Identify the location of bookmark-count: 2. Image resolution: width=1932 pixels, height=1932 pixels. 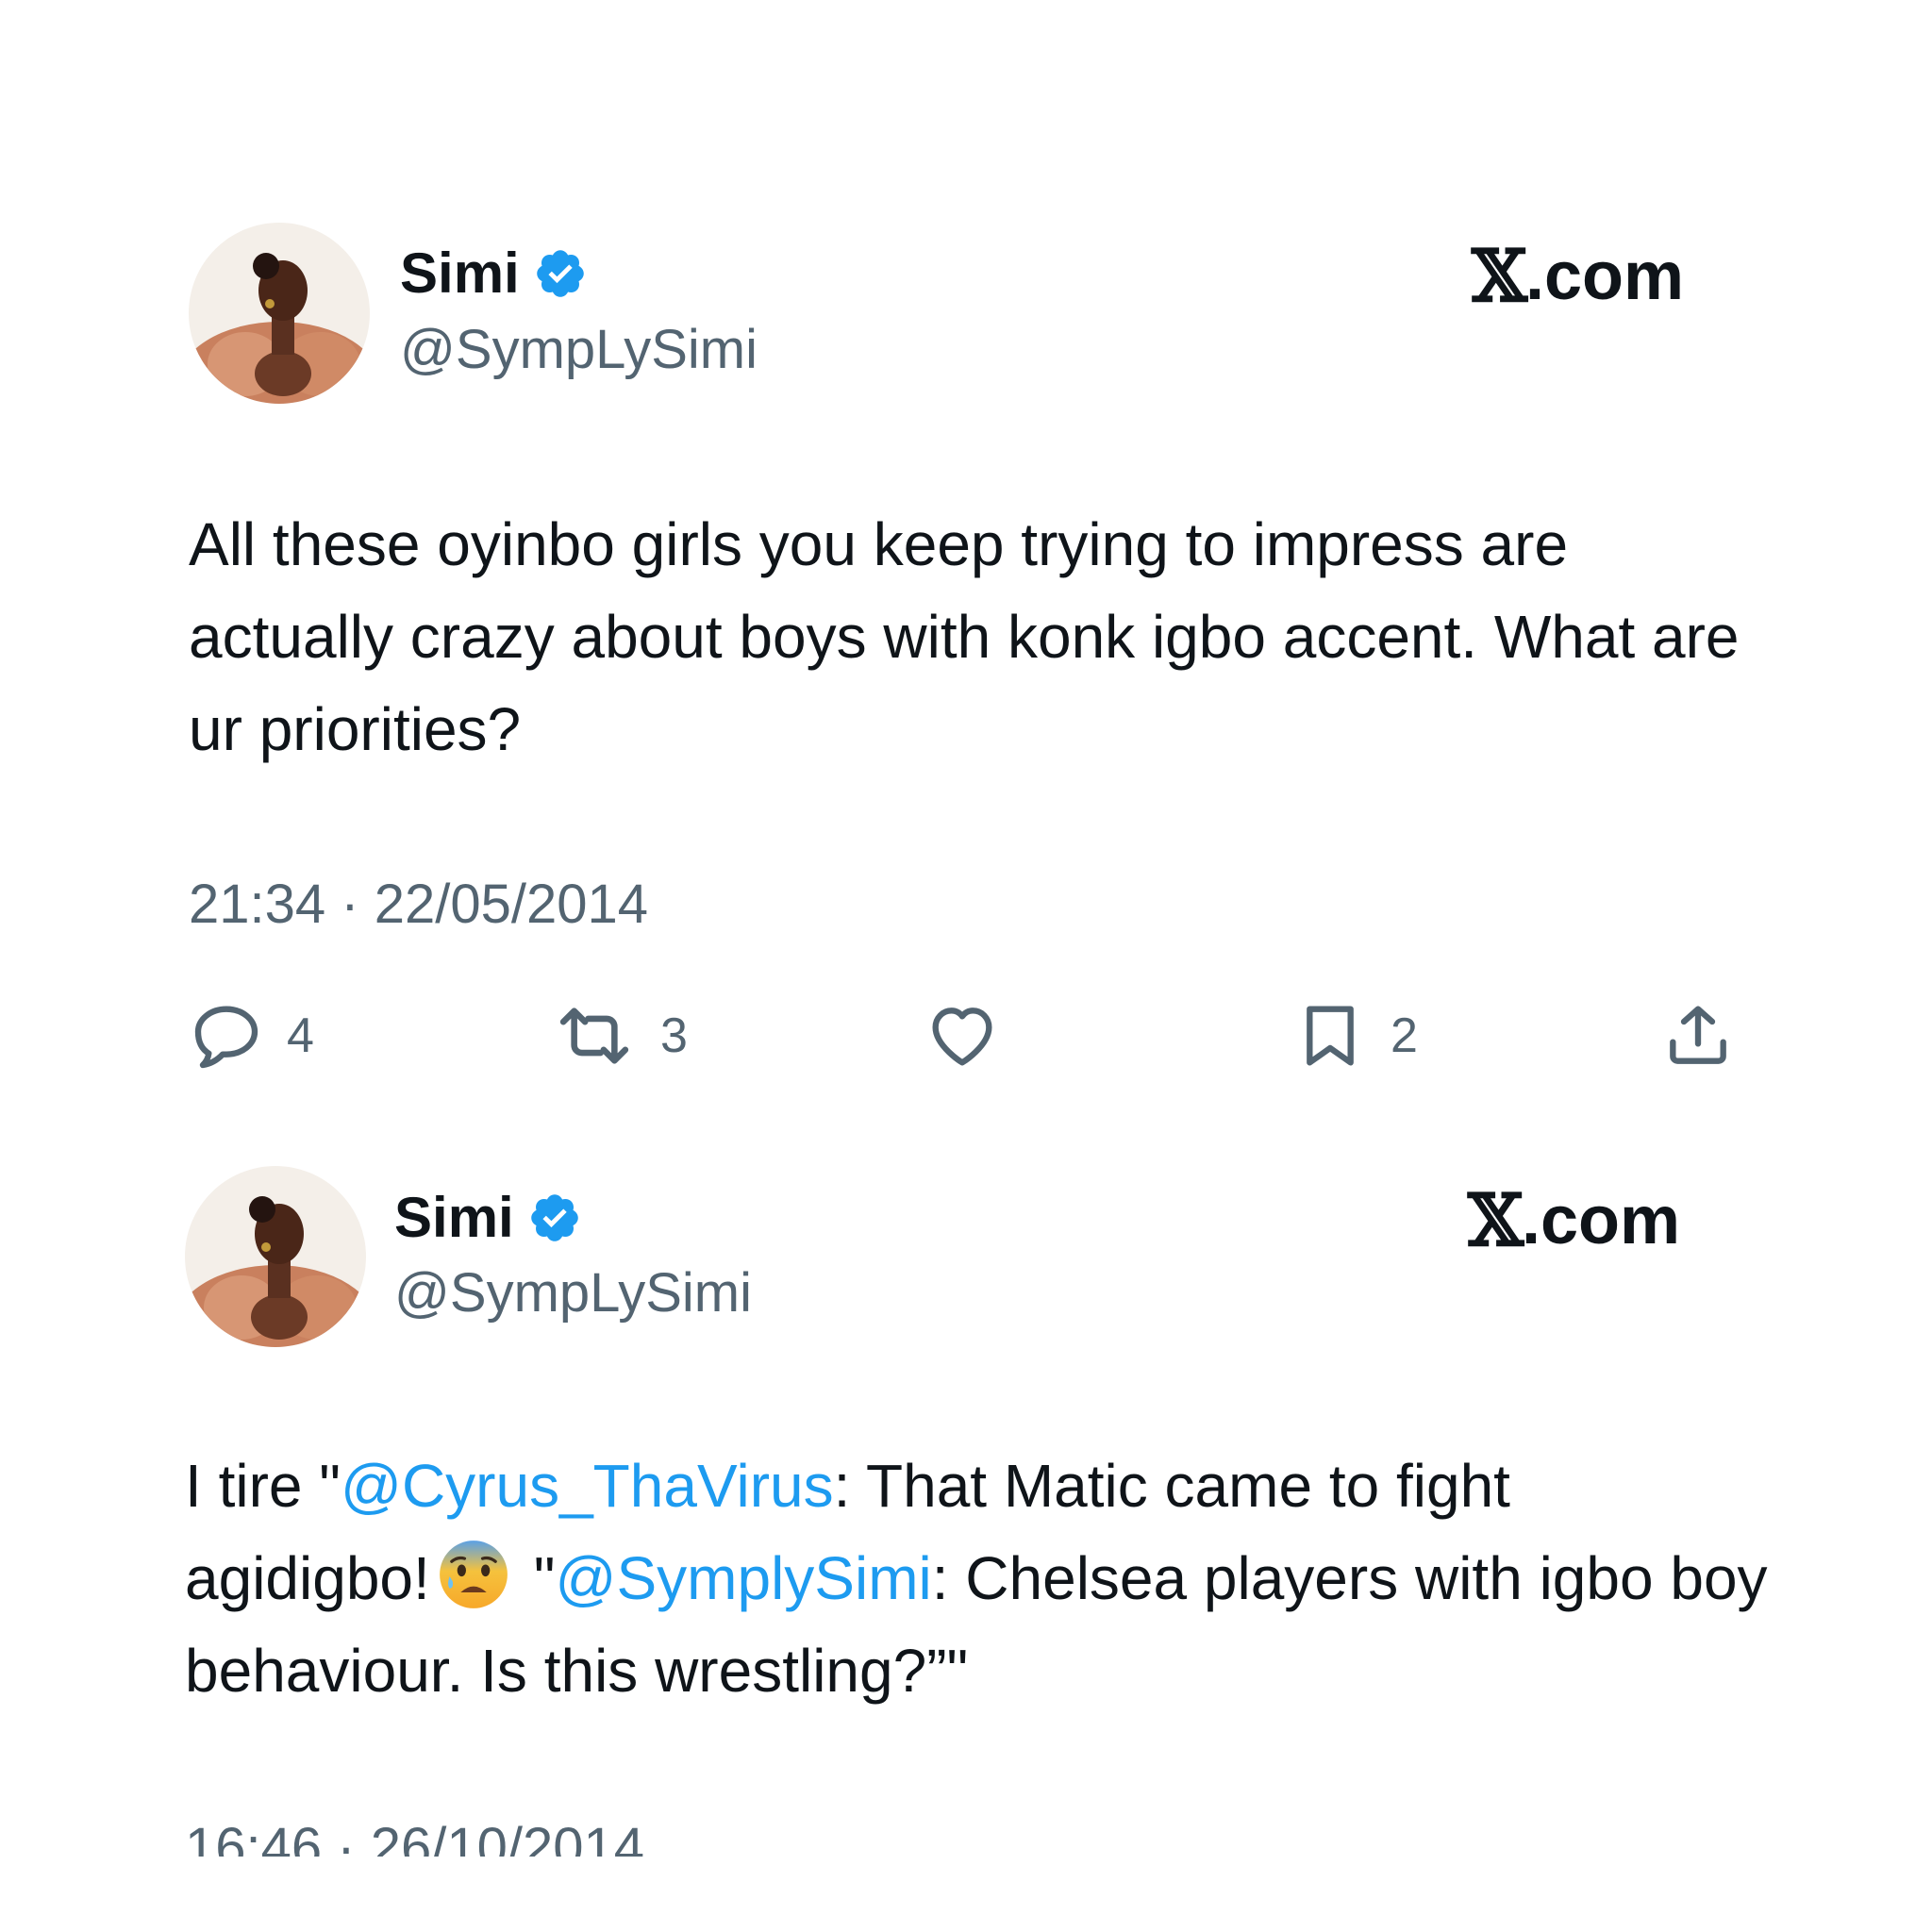
(1405, 1035).